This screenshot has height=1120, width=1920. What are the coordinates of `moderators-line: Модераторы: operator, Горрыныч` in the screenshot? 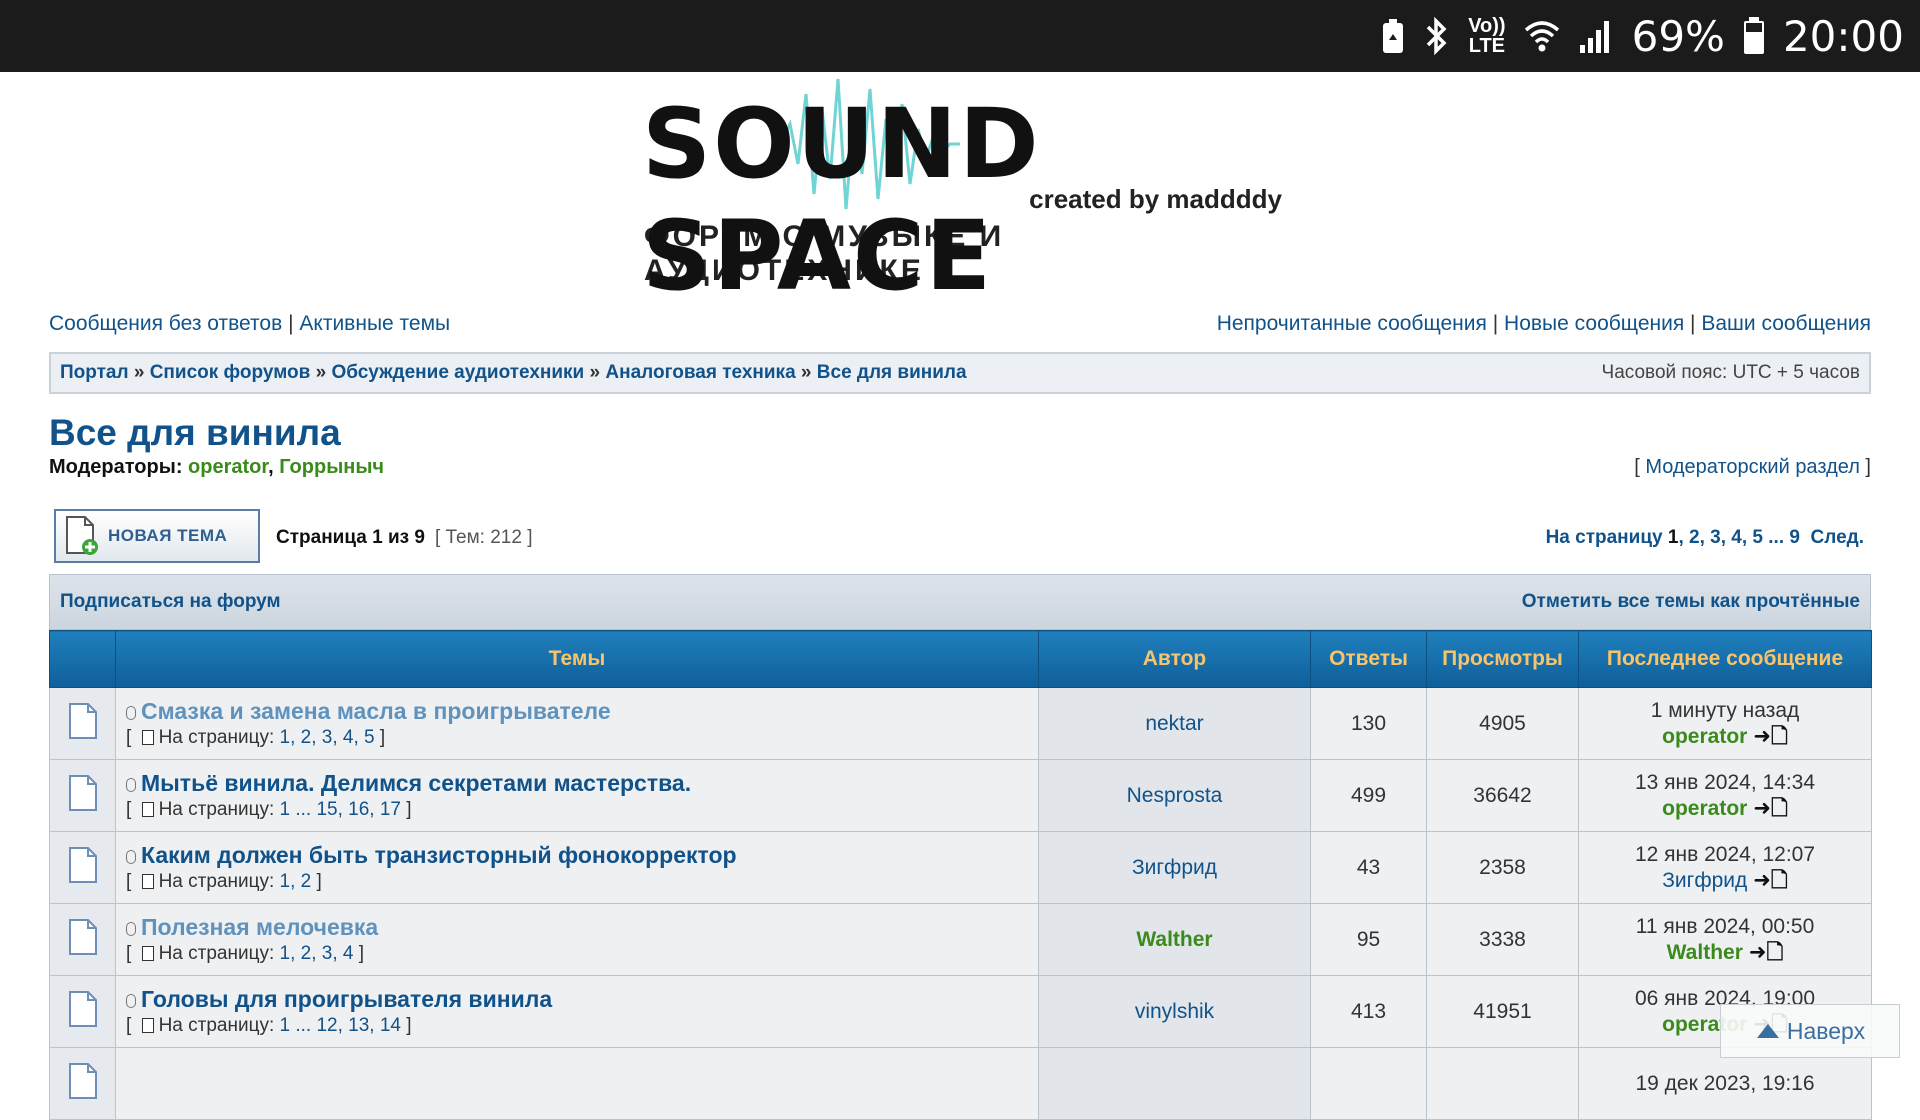 It's located at (217, 467).